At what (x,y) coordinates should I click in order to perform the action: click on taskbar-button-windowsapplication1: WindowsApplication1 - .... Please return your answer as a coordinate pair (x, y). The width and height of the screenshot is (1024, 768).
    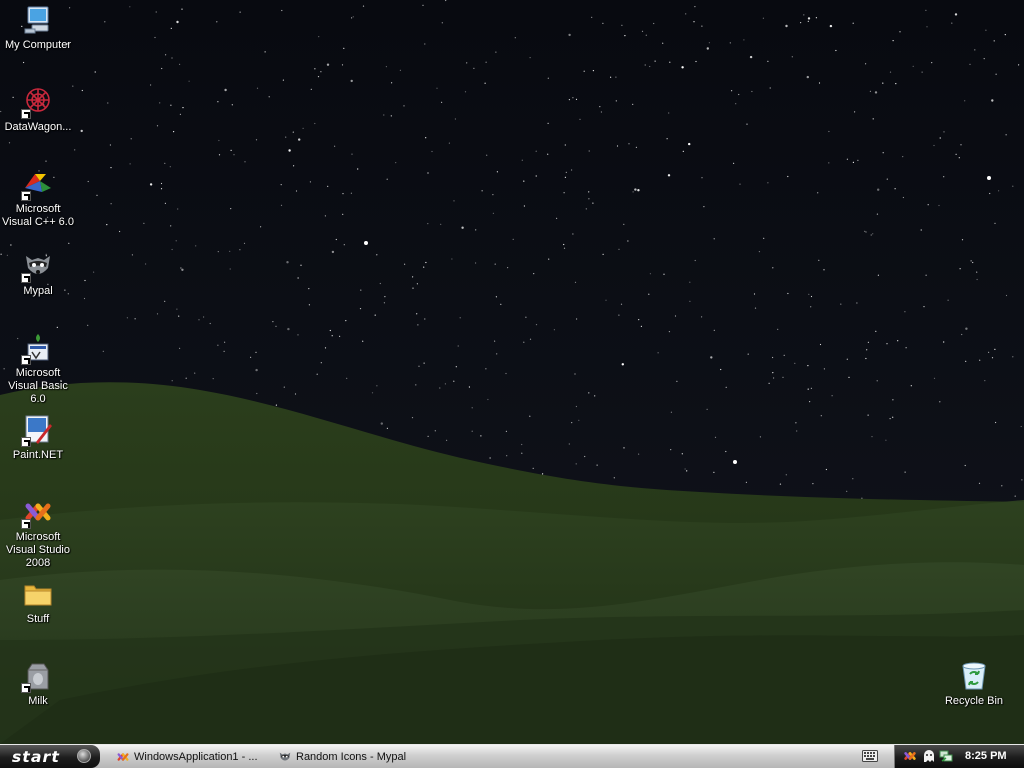
    Looking at the image, I should click on (190, 757).